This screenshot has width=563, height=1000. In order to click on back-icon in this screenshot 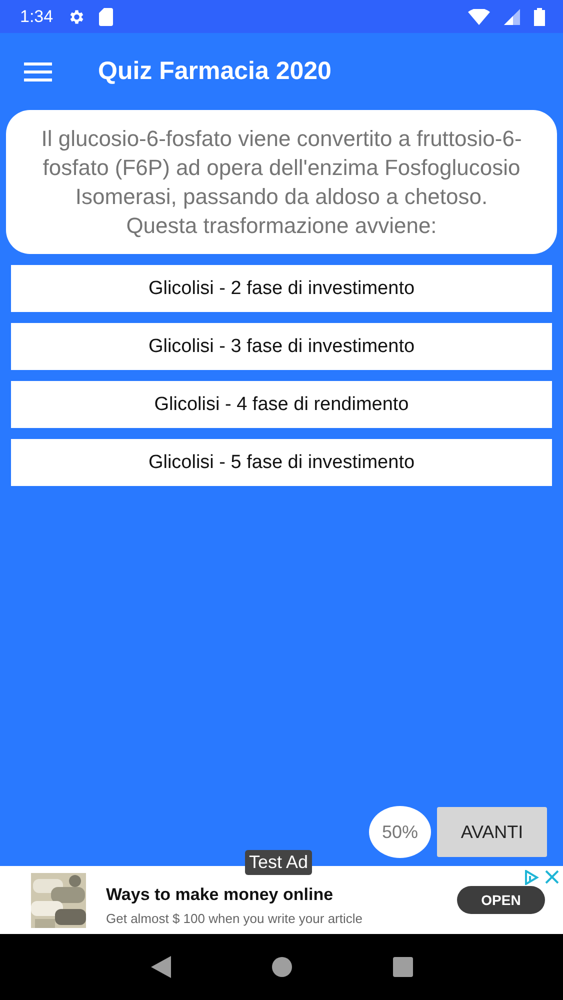, I will do `click(160, 967)`.